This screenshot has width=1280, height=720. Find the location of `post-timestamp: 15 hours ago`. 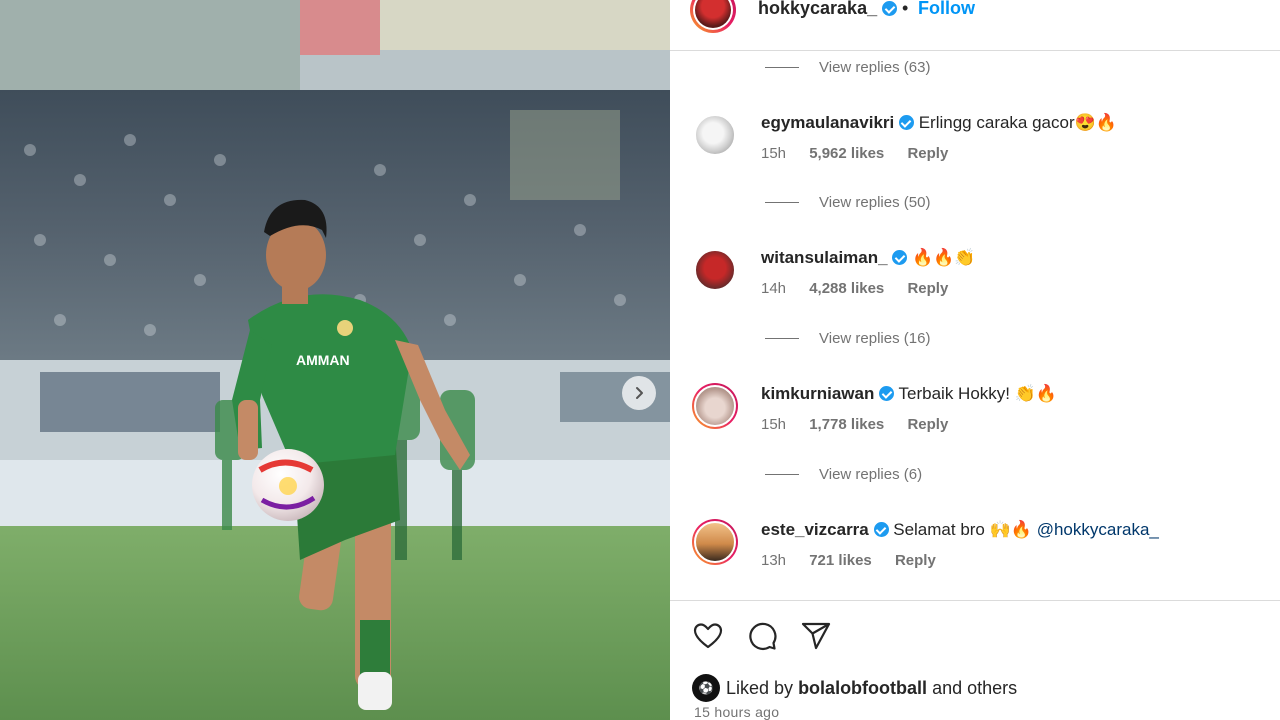

post-timestamp: 15 hours ago is located at coordinates (736, 712).